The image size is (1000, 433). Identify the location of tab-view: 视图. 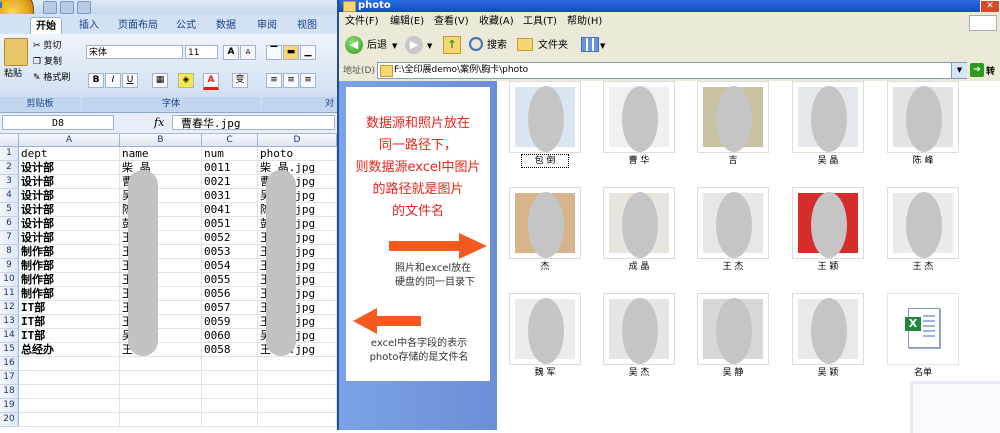
(307, 25).